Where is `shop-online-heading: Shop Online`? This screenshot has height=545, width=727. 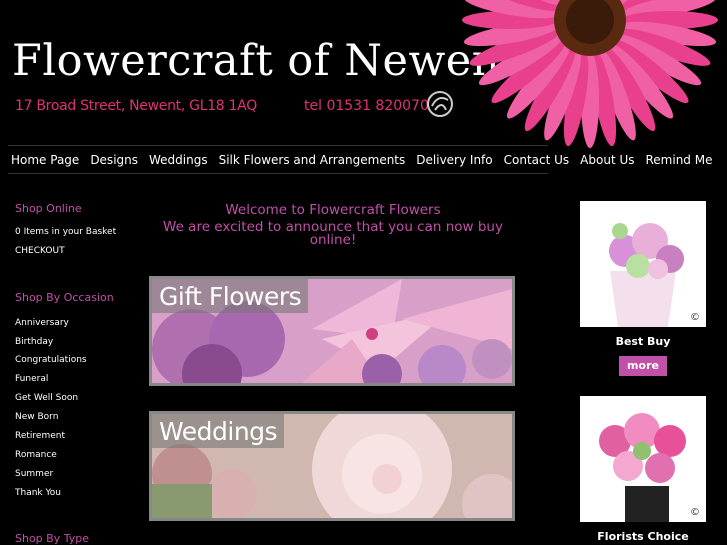
shop-online-heading: Shop Online is located at coordinates (48, 208).